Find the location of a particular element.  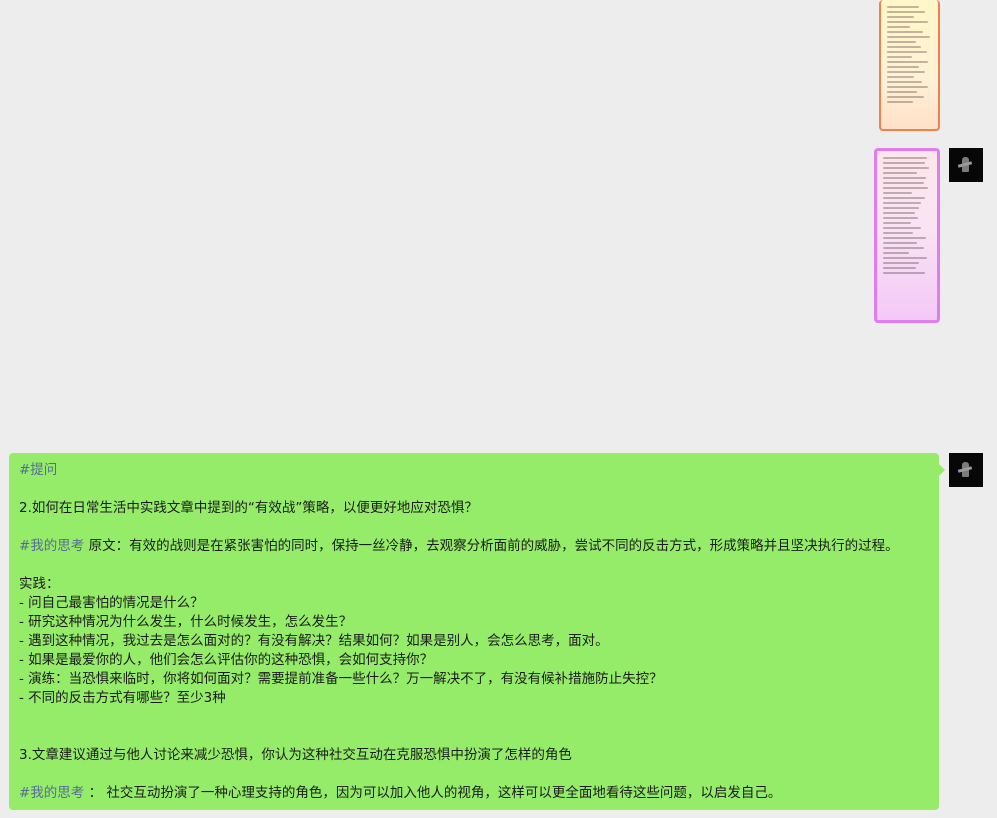

practice-item: - 不同的反击方式有哪些？至少3种 is located at coordinates (122, 698).